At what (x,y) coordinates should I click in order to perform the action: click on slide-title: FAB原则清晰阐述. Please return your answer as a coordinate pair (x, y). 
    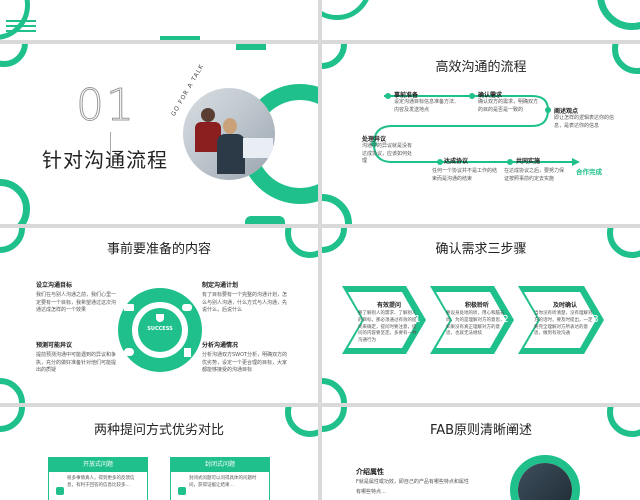
    Looking at the image, I should click on (481, 430).